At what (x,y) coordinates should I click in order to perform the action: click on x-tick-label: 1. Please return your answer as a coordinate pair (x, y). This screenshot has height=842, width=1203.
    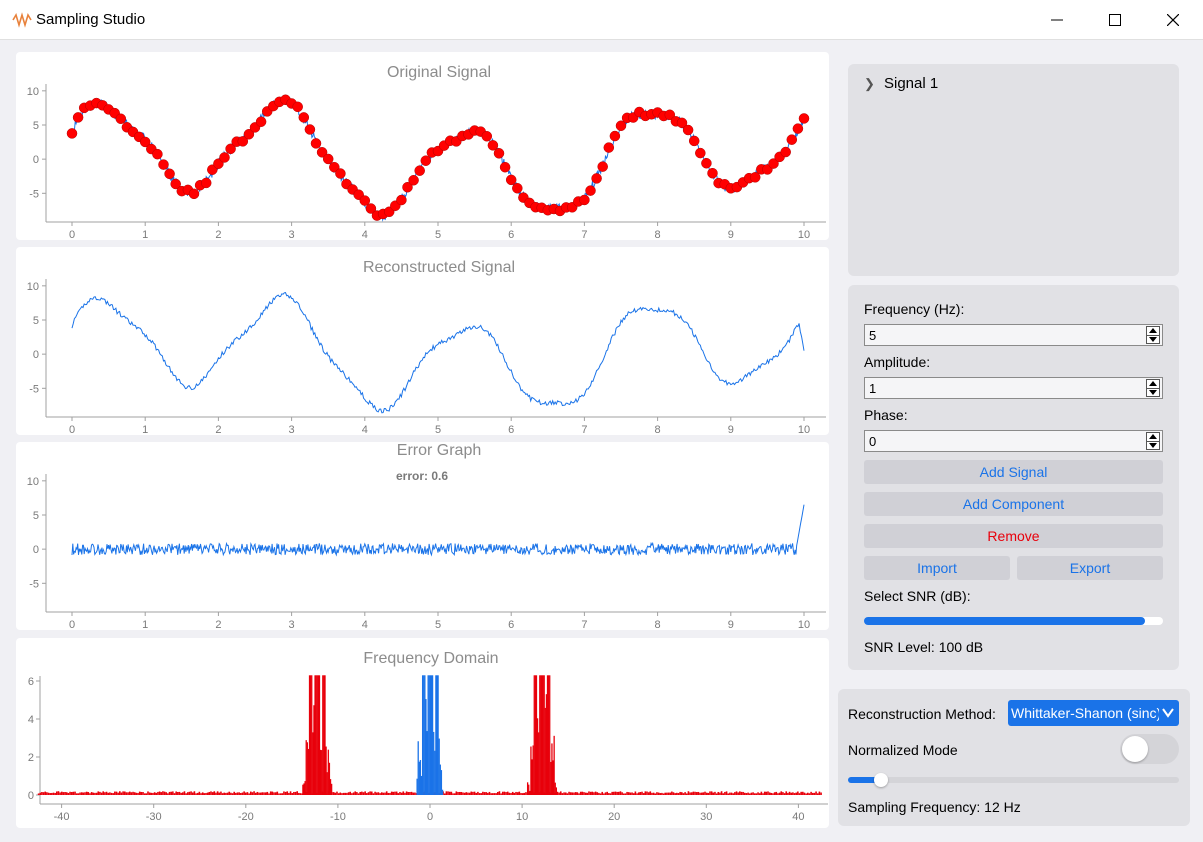
    Looking at the image, I should click on (145, 429).